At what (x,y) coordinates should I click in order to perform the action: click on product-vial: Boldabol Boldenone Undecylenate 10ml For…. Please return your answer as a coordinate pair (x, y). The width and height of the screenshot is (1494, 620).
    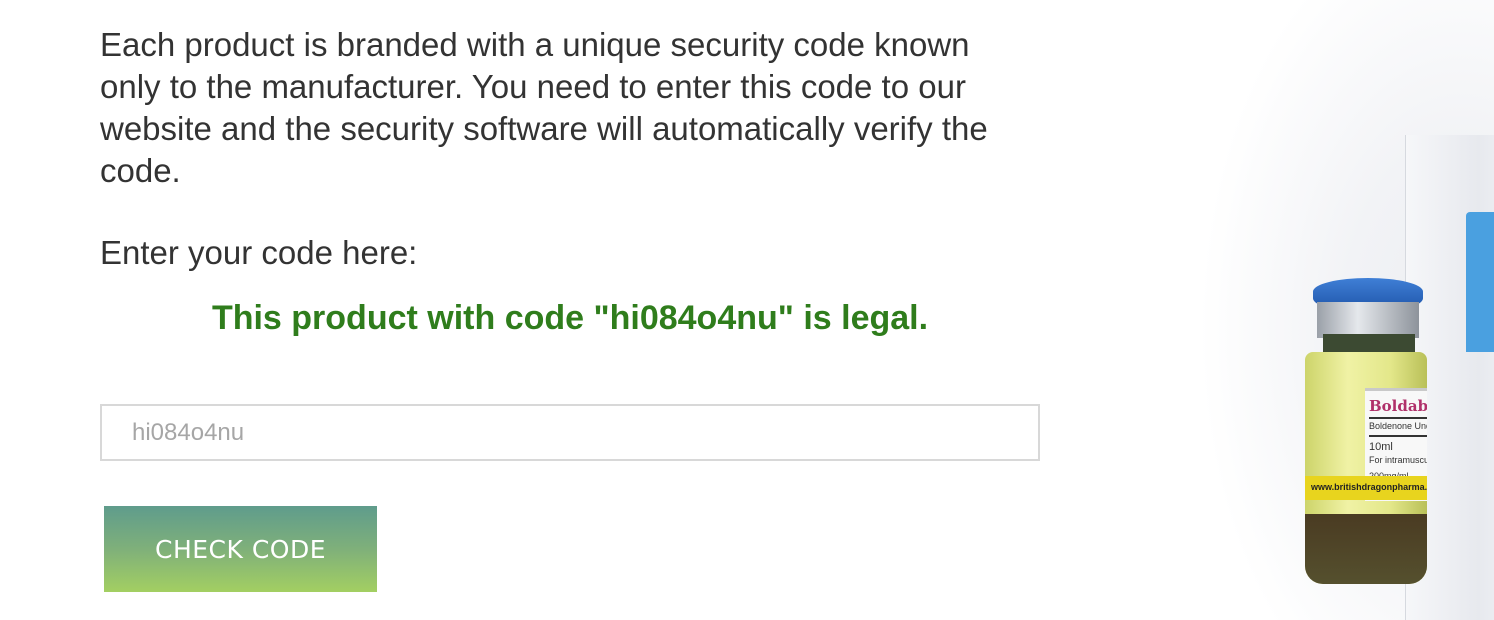
    Looking at the image, I should click on (1367, 433).